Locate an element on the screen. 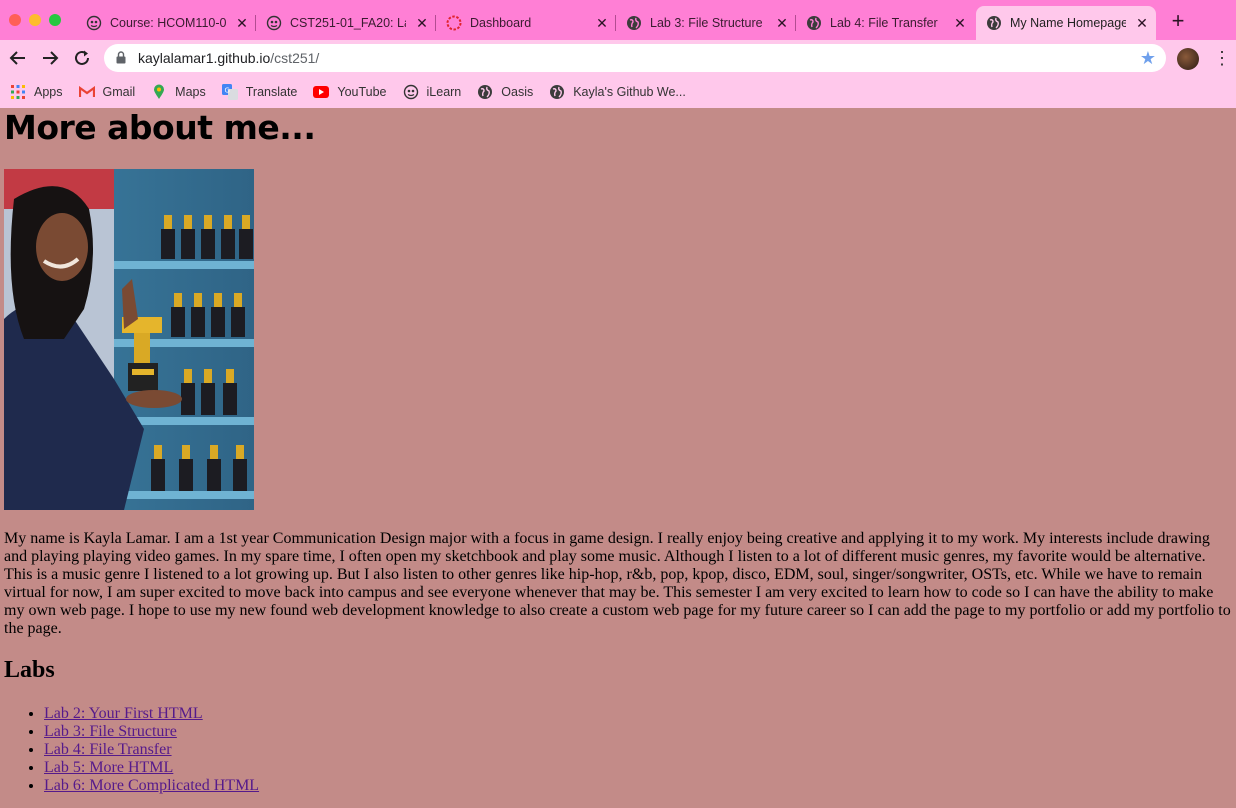 This screenshot has height=808, width=1236. bookmark-translate: G Translate is located at coordinates (259, 92).